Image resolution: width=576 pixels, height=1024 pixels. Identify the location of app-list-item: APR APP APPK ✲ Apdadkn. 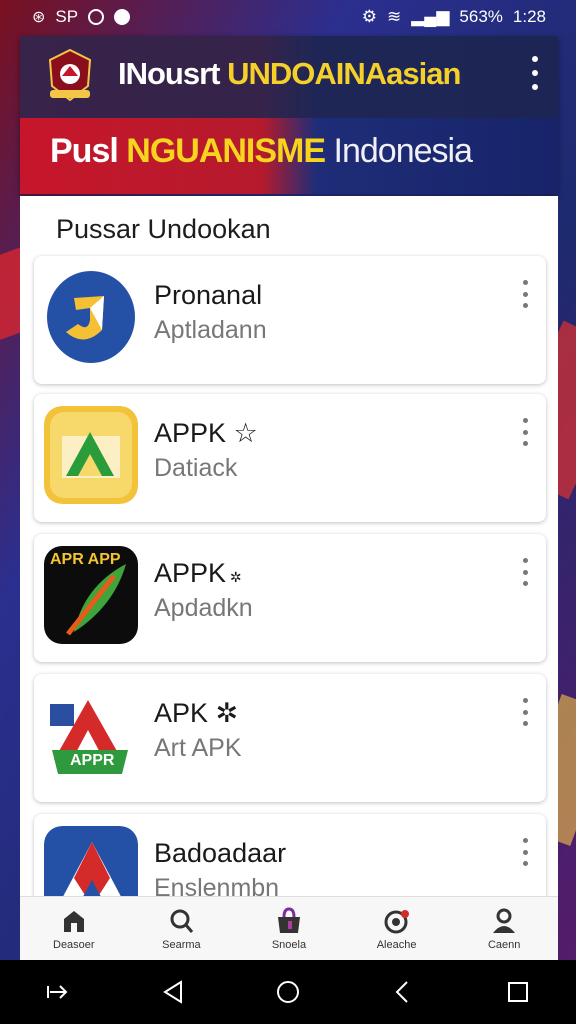
(290, 598).